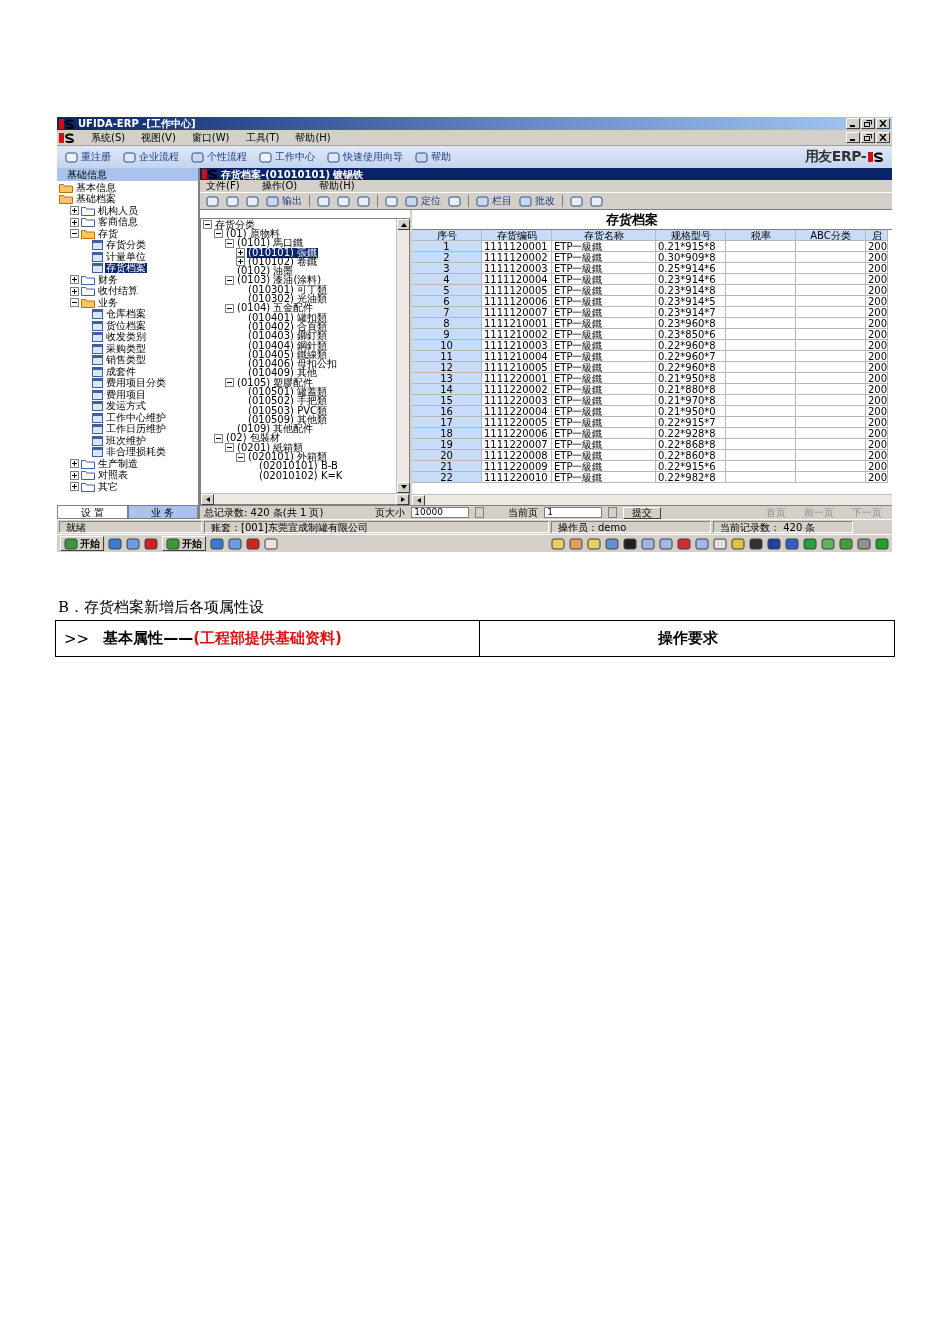 The width and height of the screenshot is (950, 1344). What do you see at coordinates (108, 279) in the screenshot?
I see `tree-item: 财务` at bounding box center [108, 279].